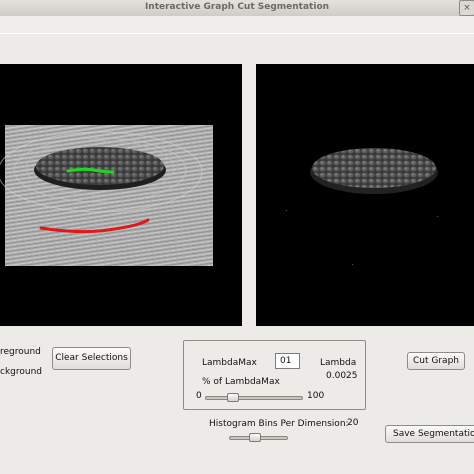 The image size is (474, 474). I want to click on clear-selections-button: Clear Selections, so click(91, 358).